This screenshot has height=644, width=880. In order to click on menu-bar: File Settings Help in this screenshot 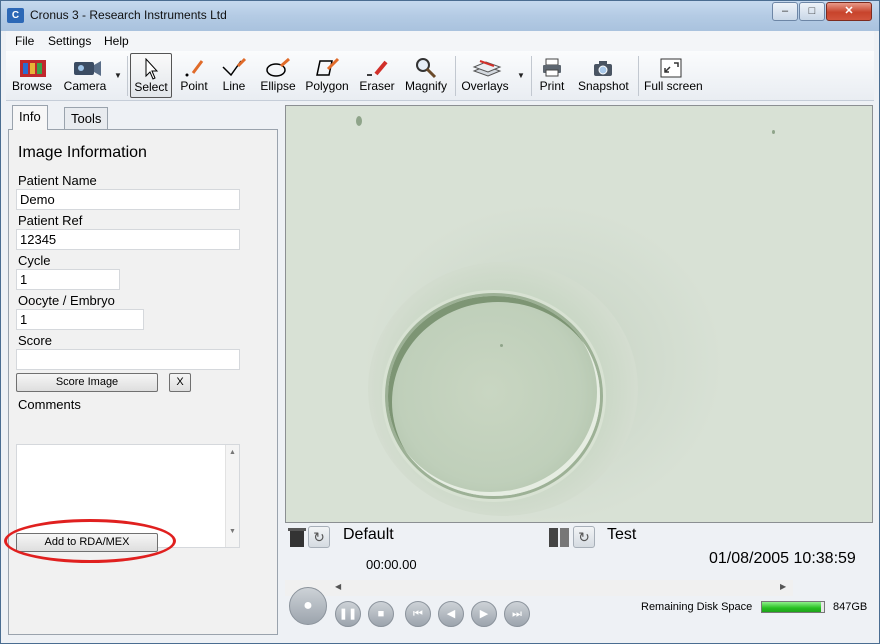, I will do `click(440, 41)`.